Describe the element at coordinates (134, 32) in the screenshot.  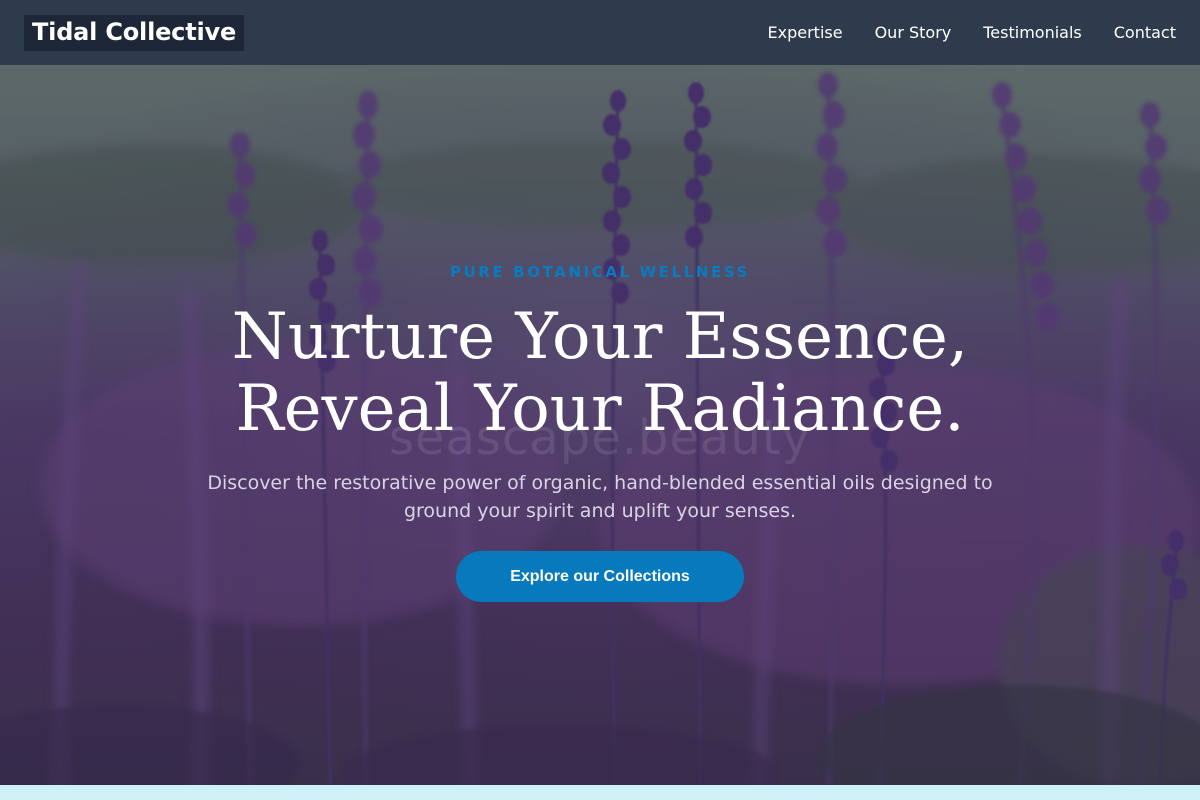
I see `brand-logo: Tidal Collective` at that location.